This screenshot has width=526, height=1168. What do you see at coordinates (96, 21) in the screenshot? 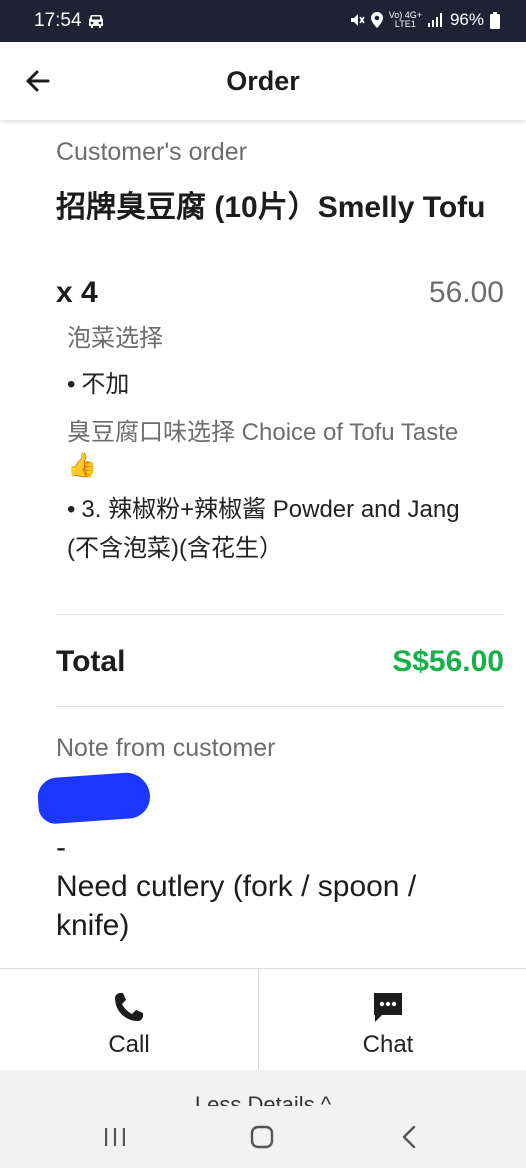
I see `car-icon` at bounding box center [96, 21].